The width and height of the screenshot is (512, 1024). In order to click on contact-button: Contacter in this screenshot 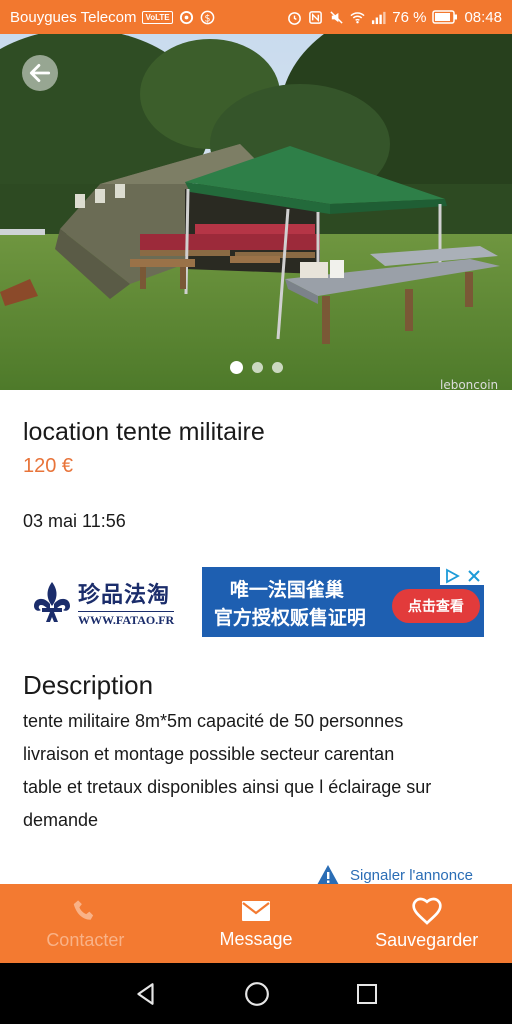, I will do `click(85, 923)`.